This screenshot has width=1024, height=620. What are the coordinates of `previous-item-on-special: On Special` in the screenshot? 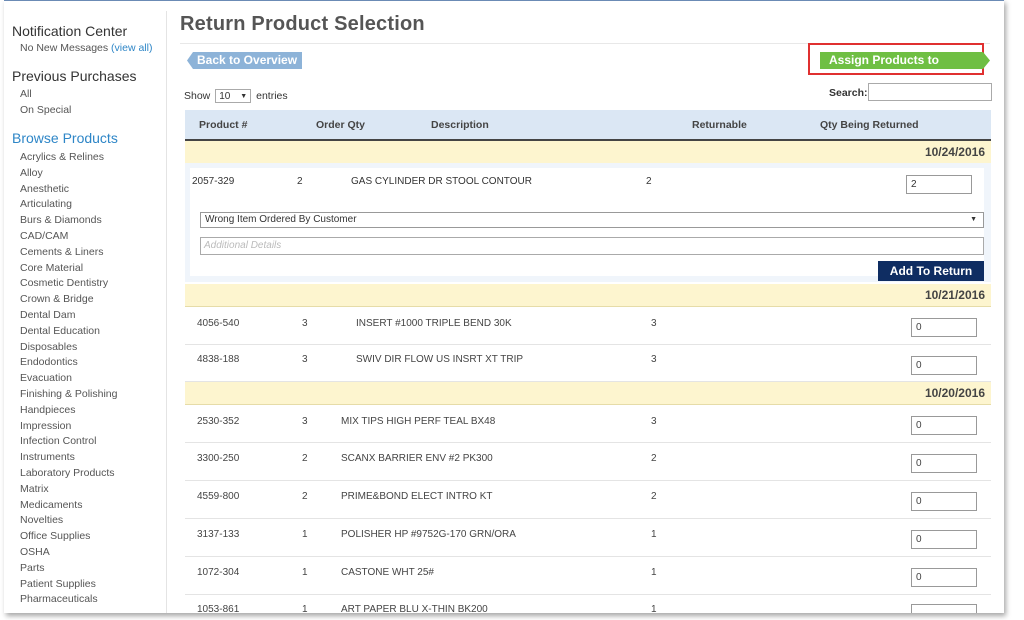 It's located at (45, 110).